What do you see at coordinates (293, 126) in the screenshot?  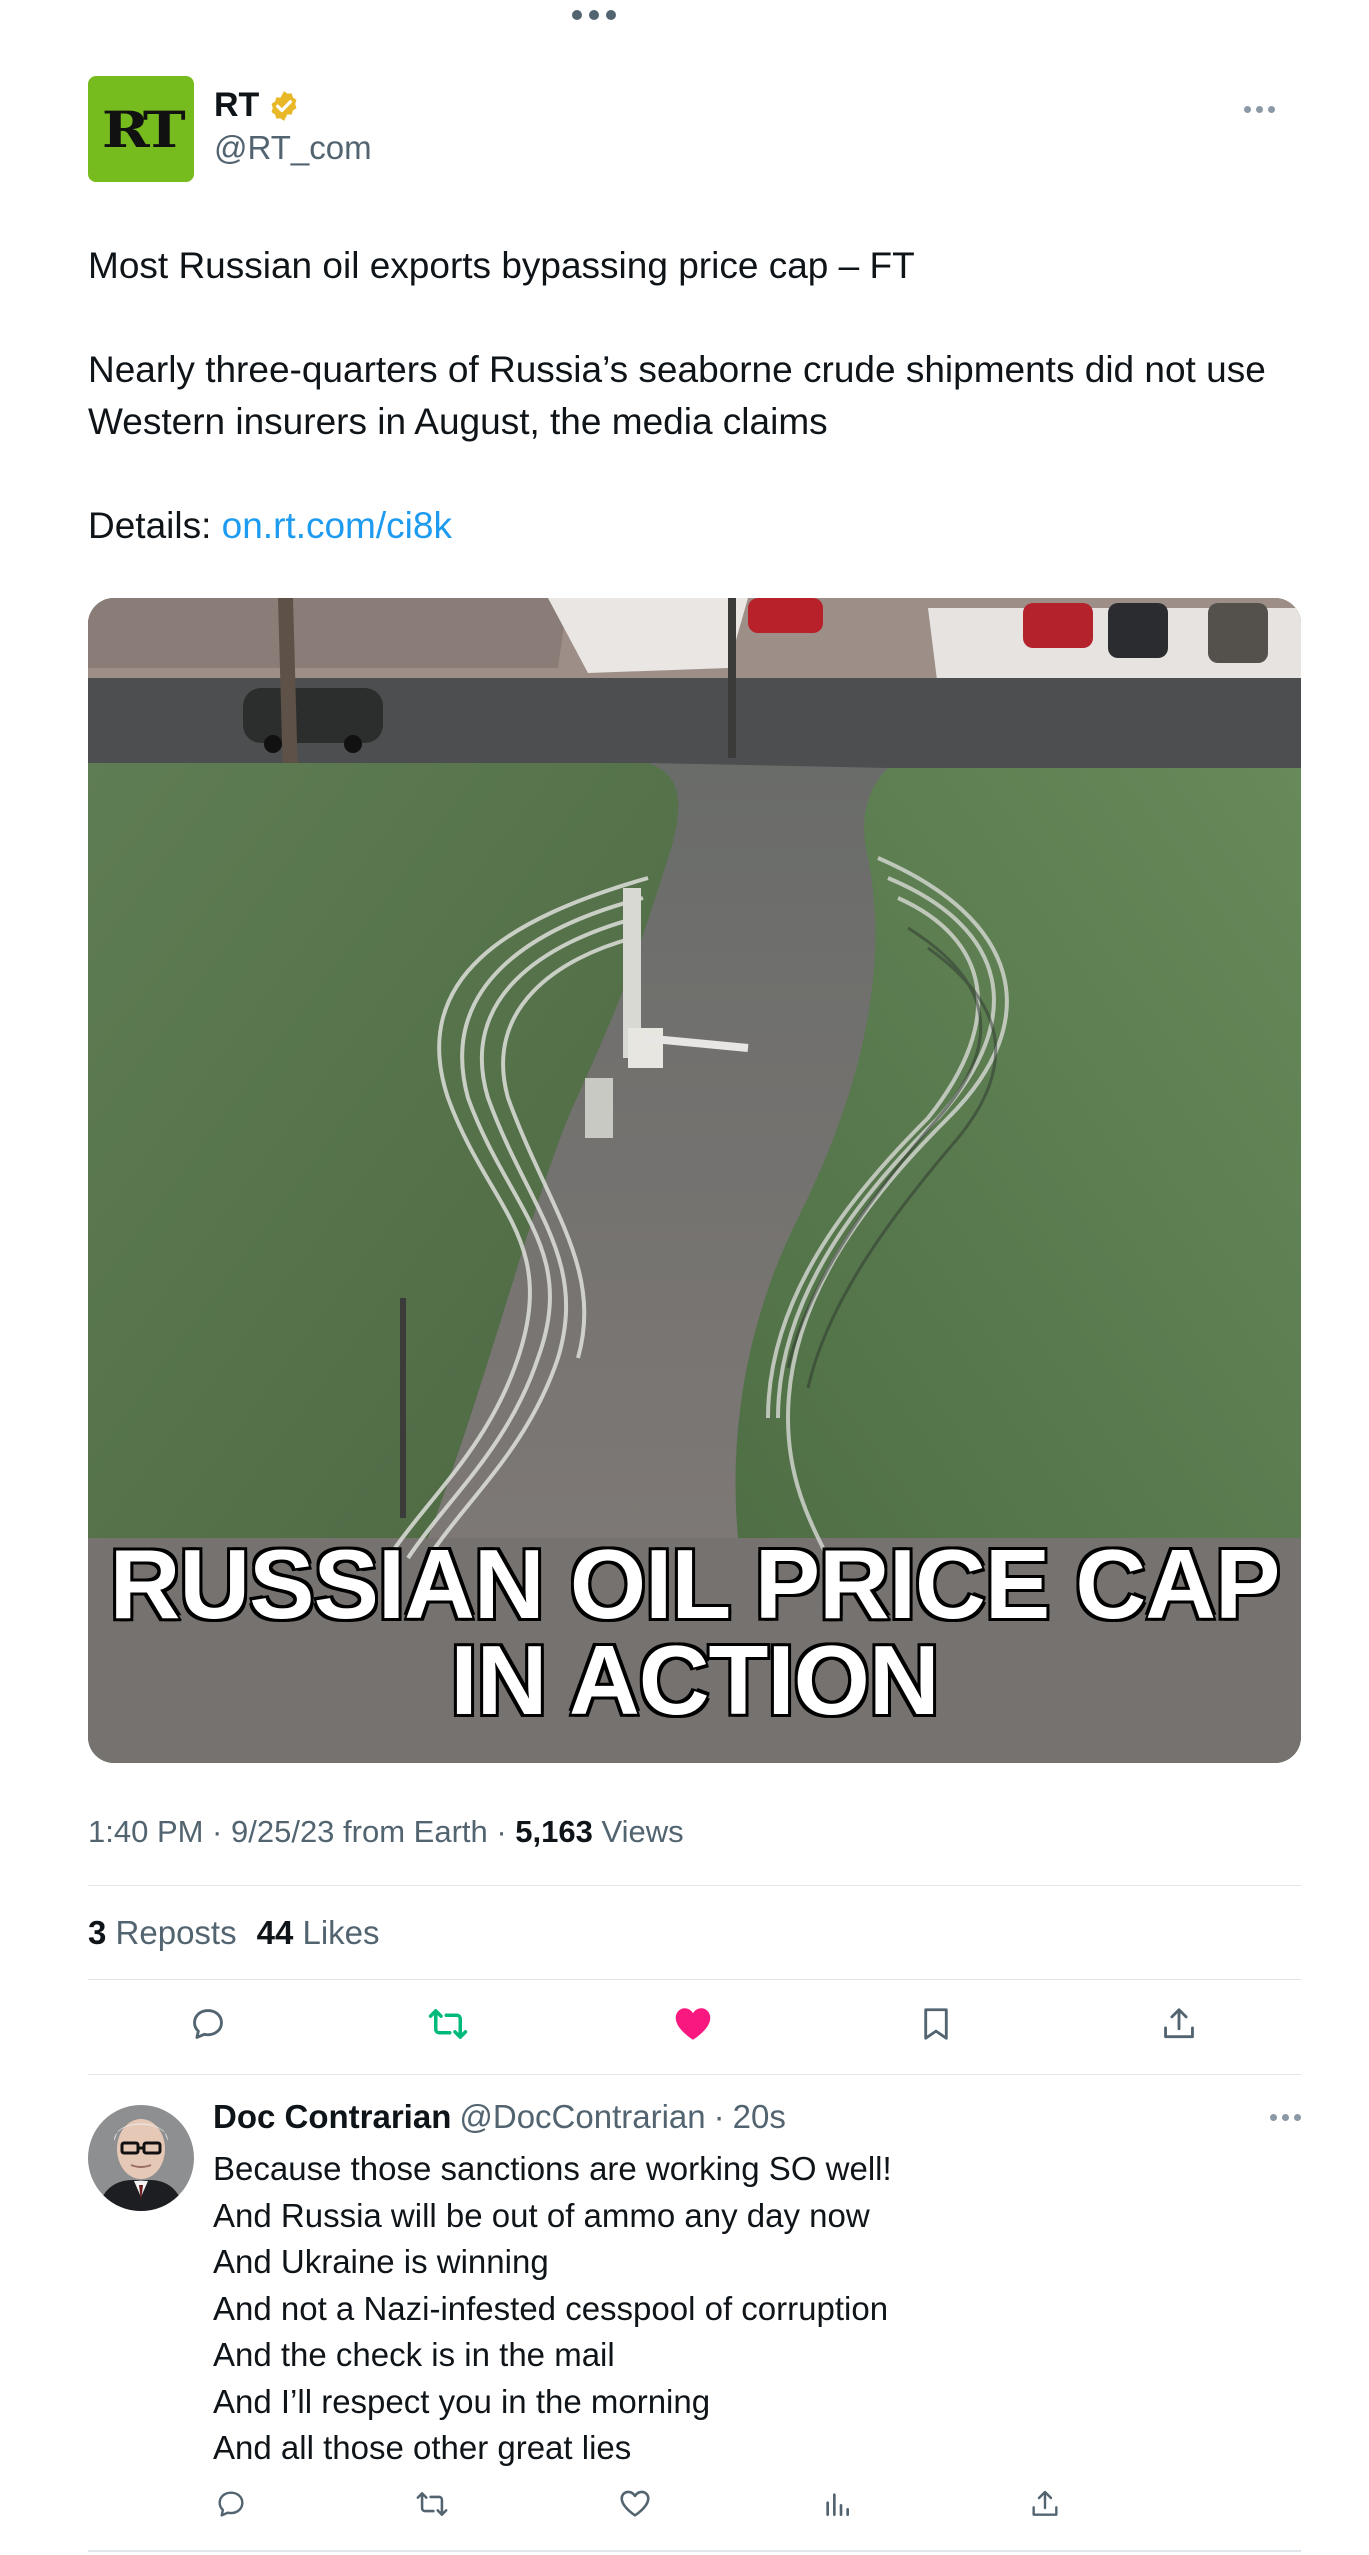 I see `author-info: RT @RT_com` at bounding box center [293, 126].